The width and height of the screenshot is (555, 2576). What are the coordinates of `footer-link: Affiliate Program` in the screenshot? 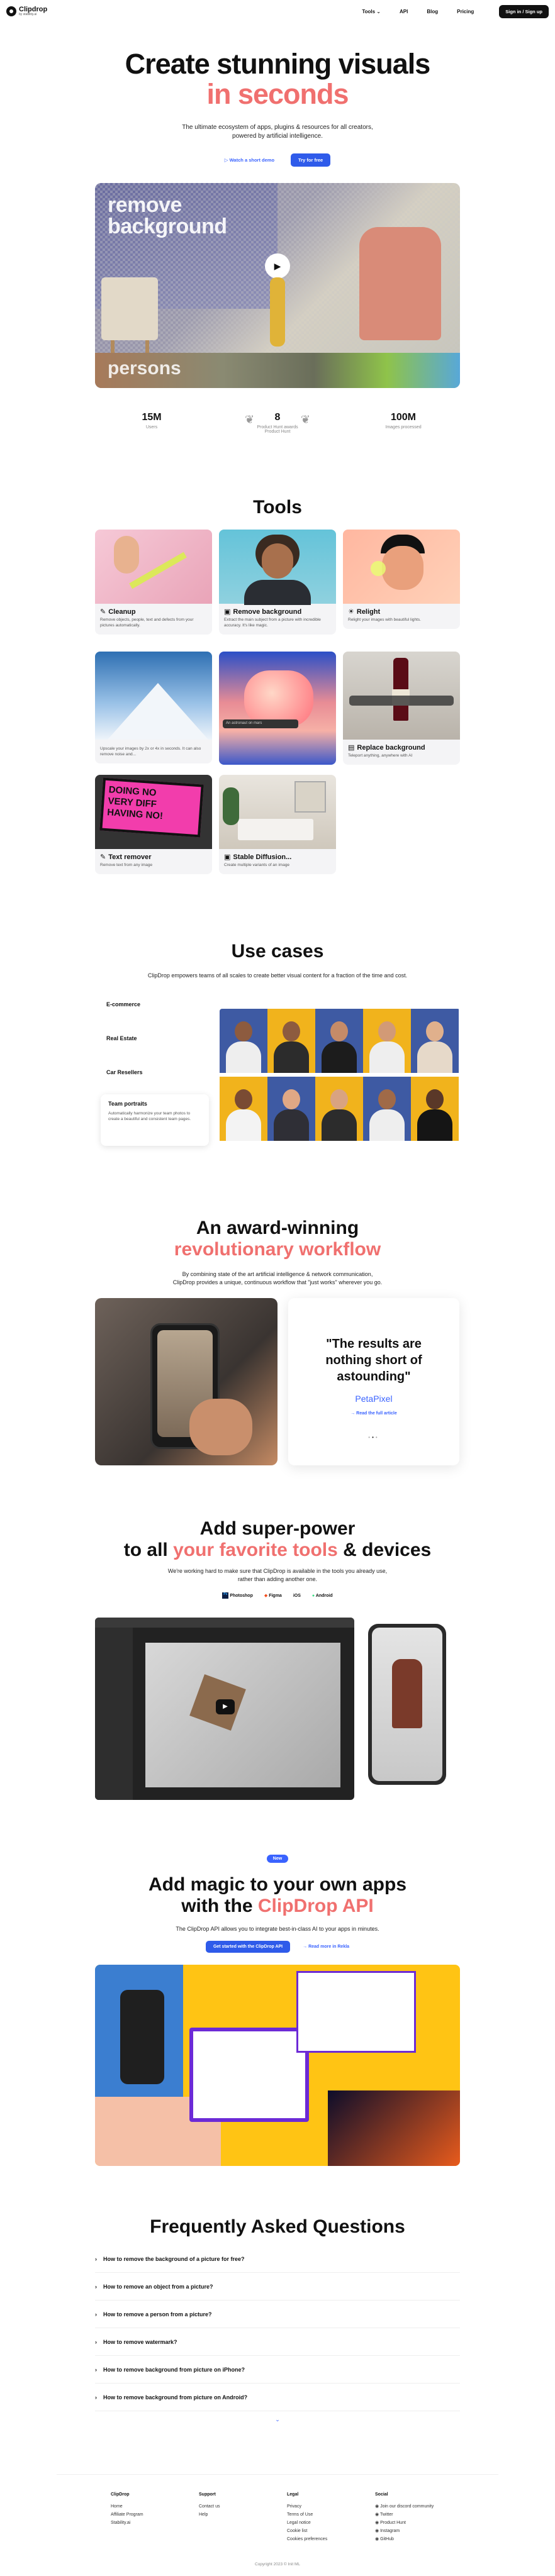 It's located at (127, 2515).